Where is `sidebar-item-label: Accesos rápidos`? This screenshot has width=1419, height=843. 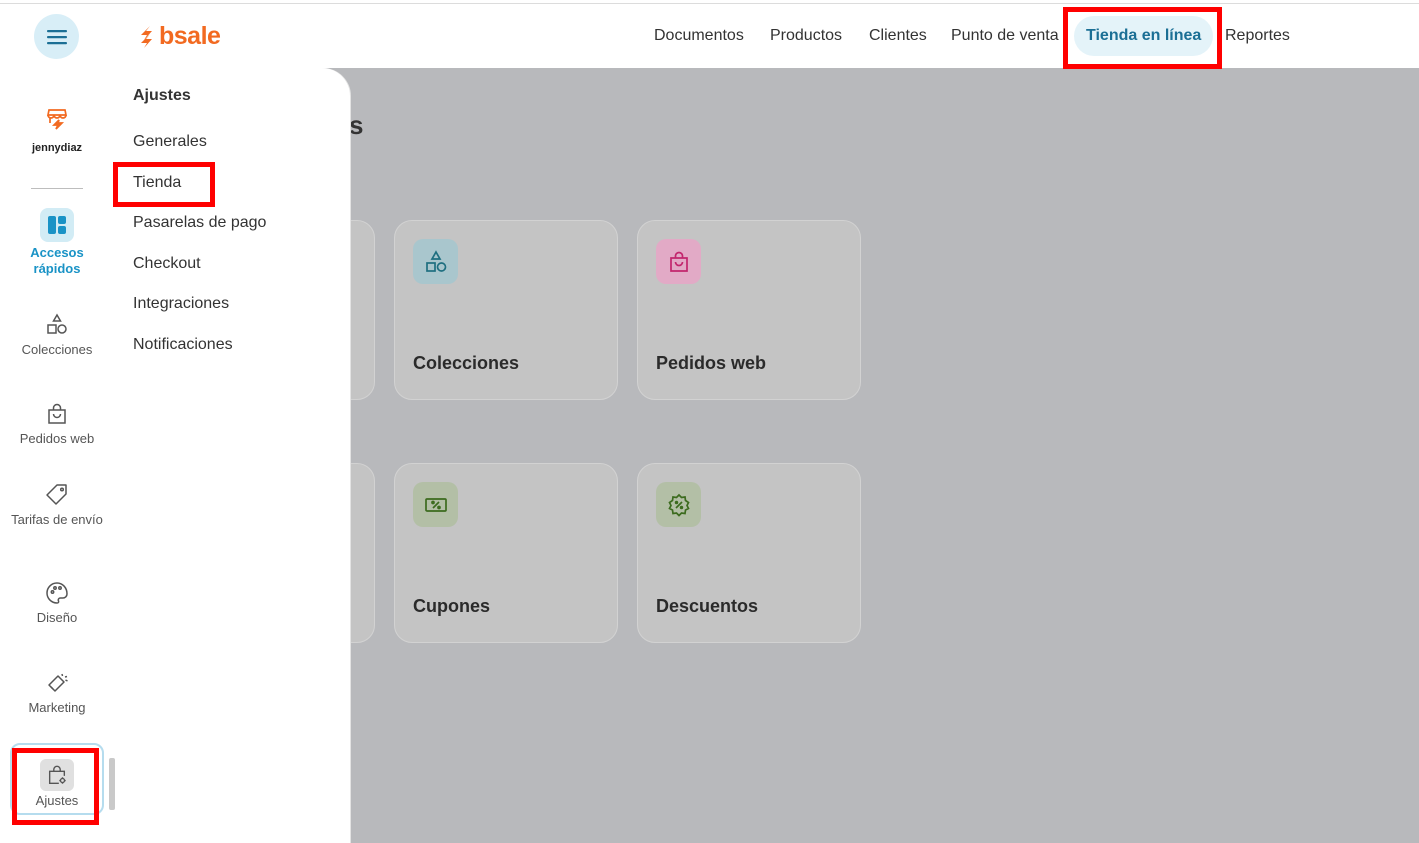 sidebar-item-label: Accesos rápidos is located at coordinates (57, 260).